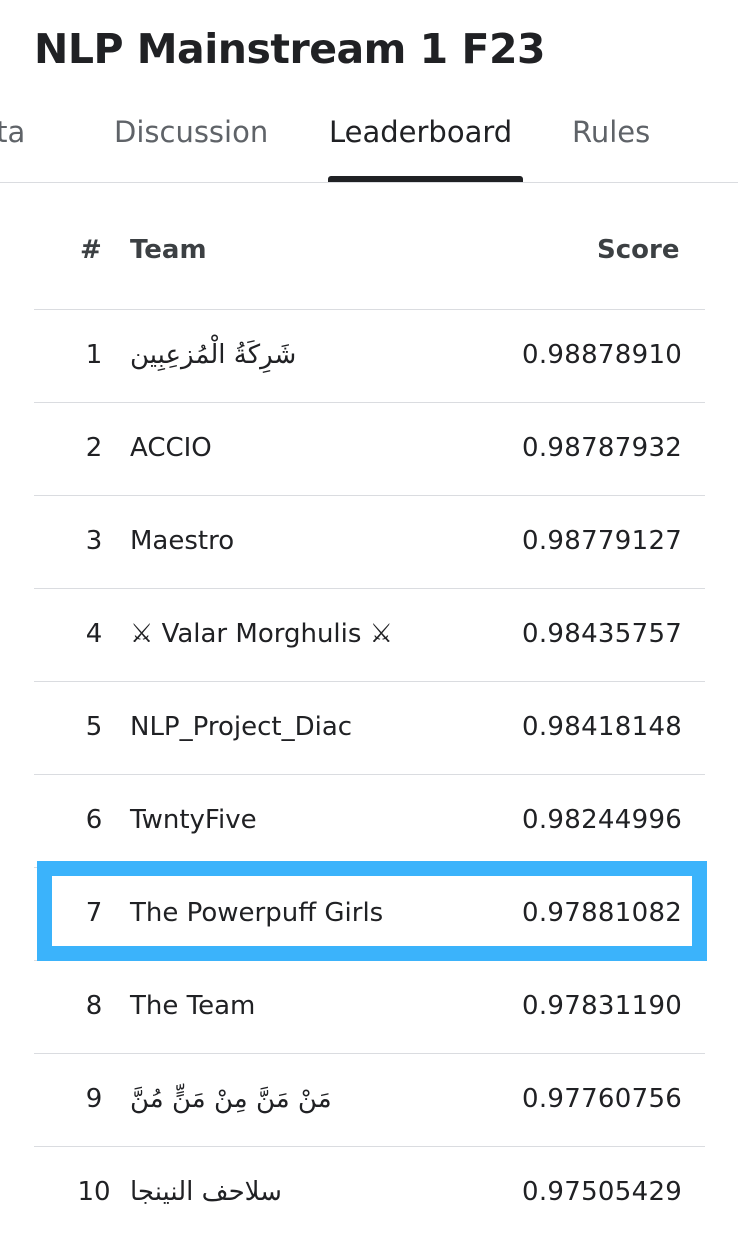 The image size is (738, 1239). Describe the element at coordinates (231, 1099) in the screenshot. I see `team-name-cell: مَنْ مَنَّ مِنْ مَنٍّ مُنَّ` at that location.